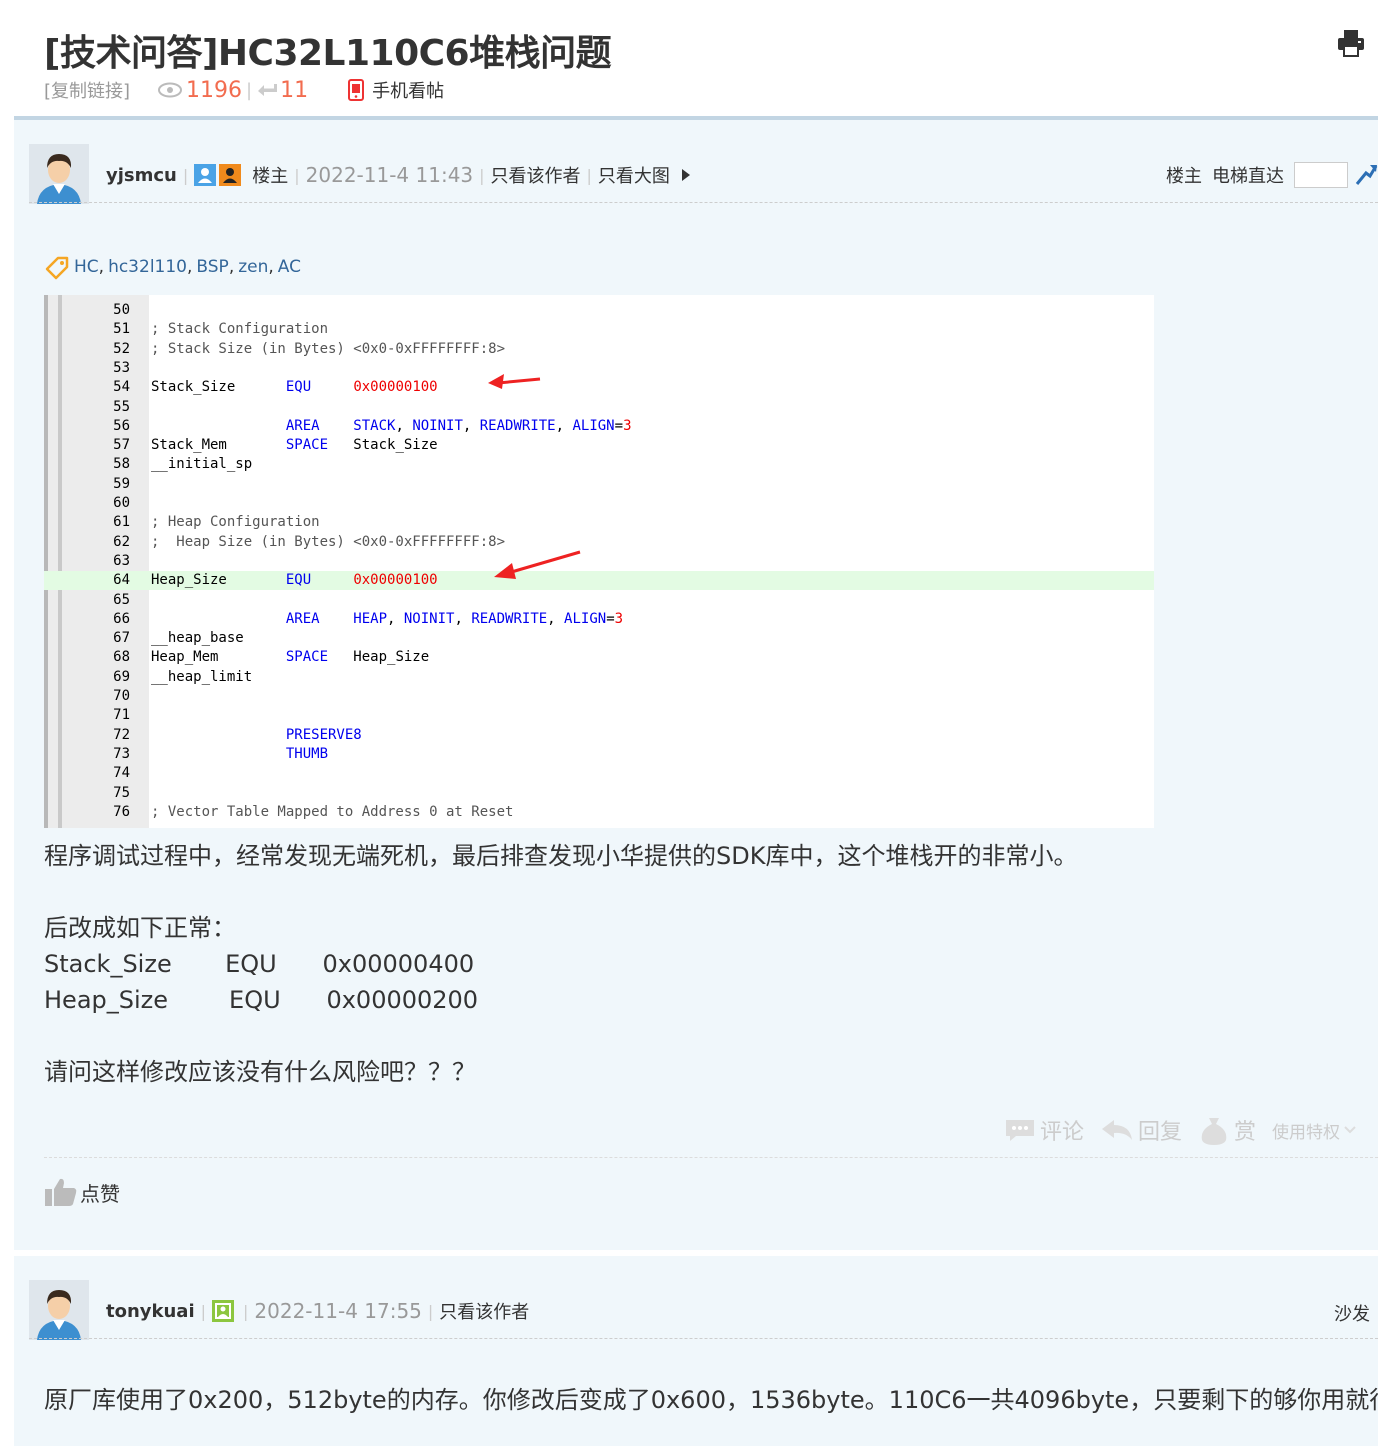 Image resolution: width=1378 pixels, height=1446 pixels. I want to click on line-number: 54, so click(121, 387).